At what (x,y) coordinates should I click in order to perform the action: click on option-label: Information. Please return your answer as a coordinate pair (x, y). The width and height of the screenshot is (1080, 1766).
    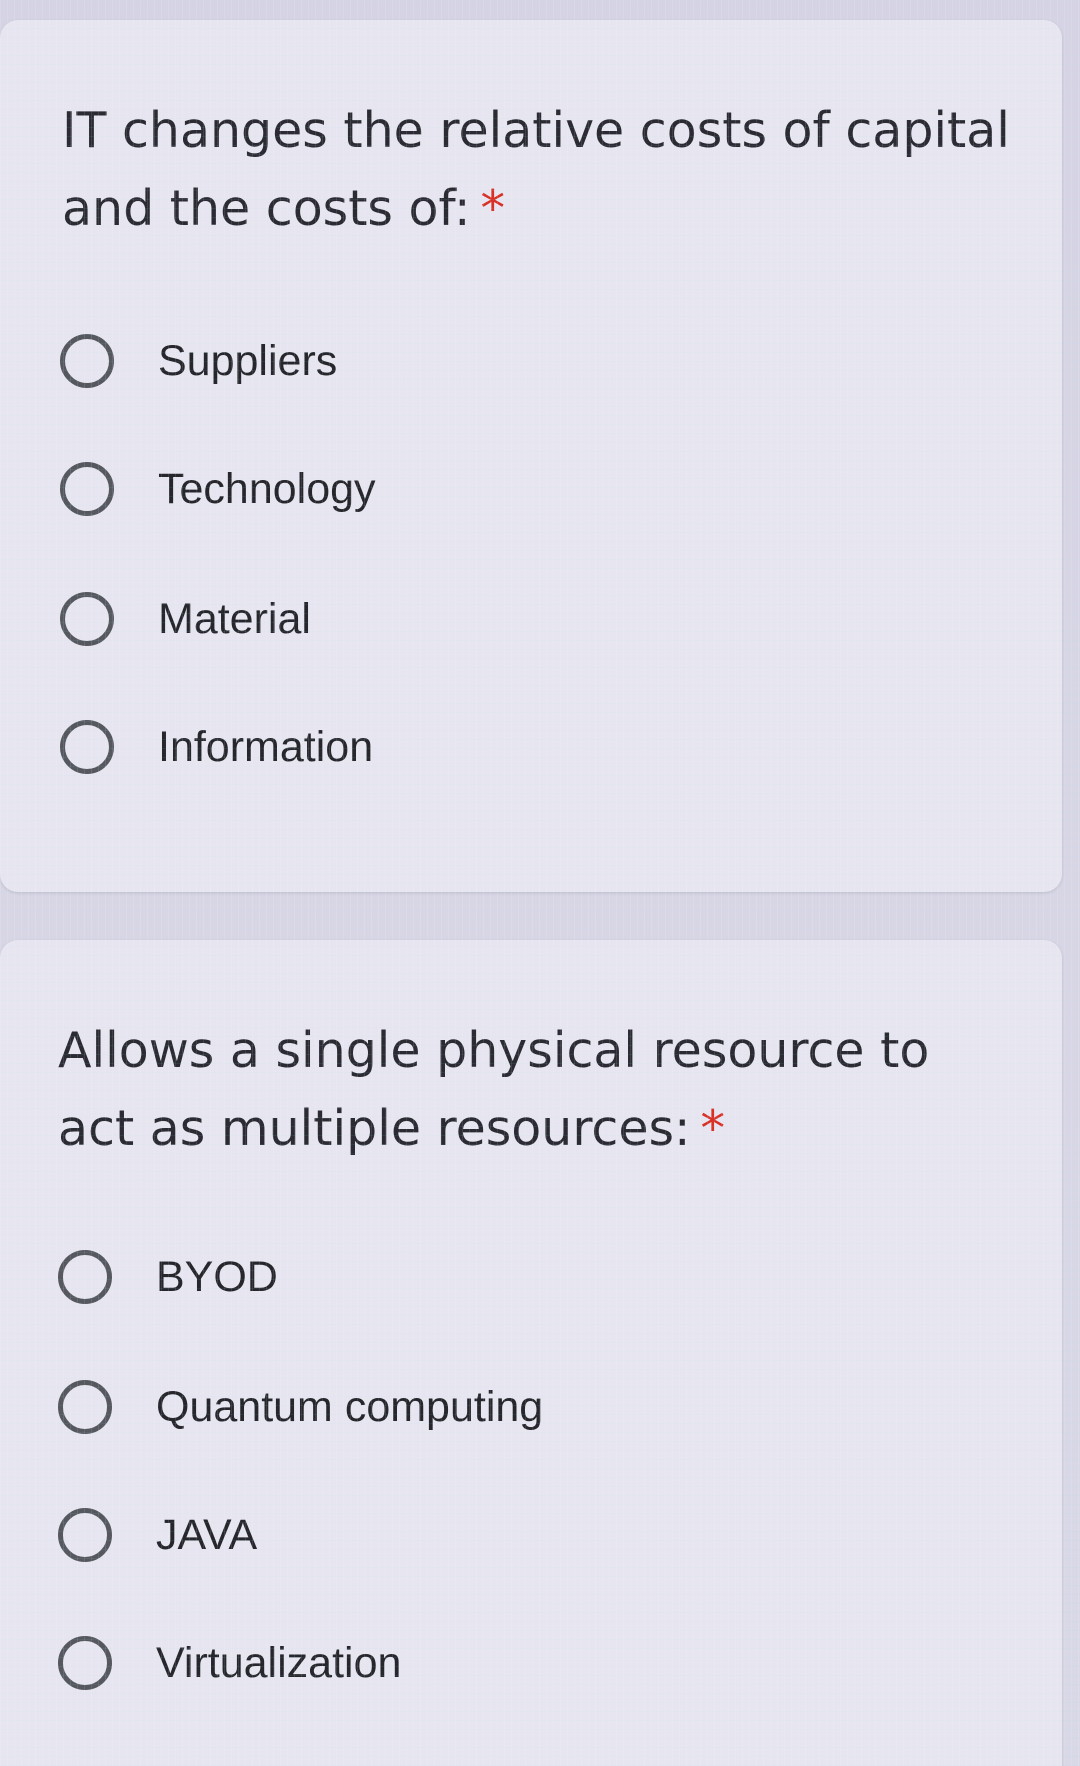
    Looking at the image, I should click on (266, 747).